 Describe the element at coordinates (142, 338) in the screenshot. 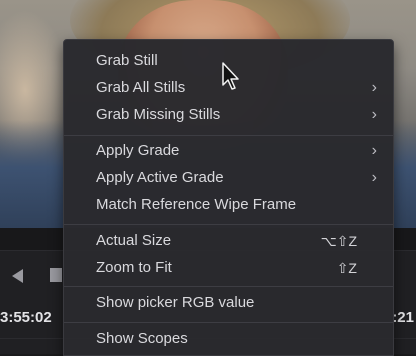

I see `menu-item-label: Show Scopes` at that location.